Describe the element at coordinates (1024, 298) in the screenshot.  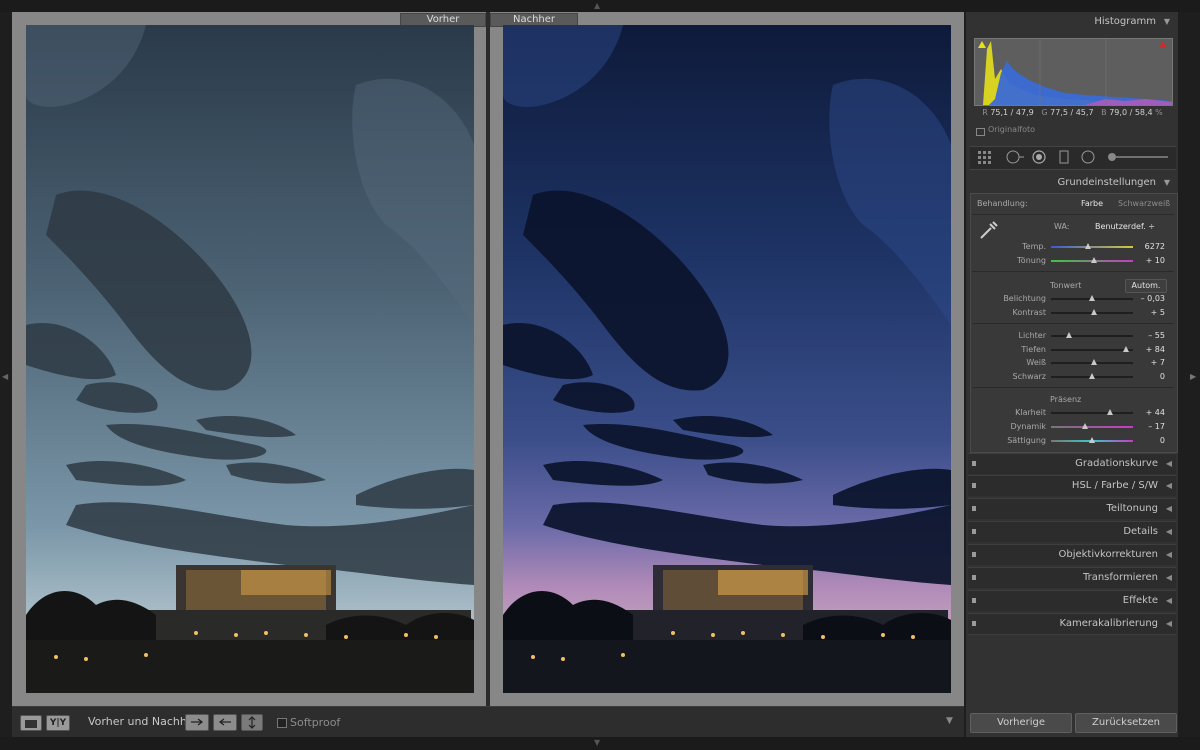
I see `slider-label: Belichtung` at that location.